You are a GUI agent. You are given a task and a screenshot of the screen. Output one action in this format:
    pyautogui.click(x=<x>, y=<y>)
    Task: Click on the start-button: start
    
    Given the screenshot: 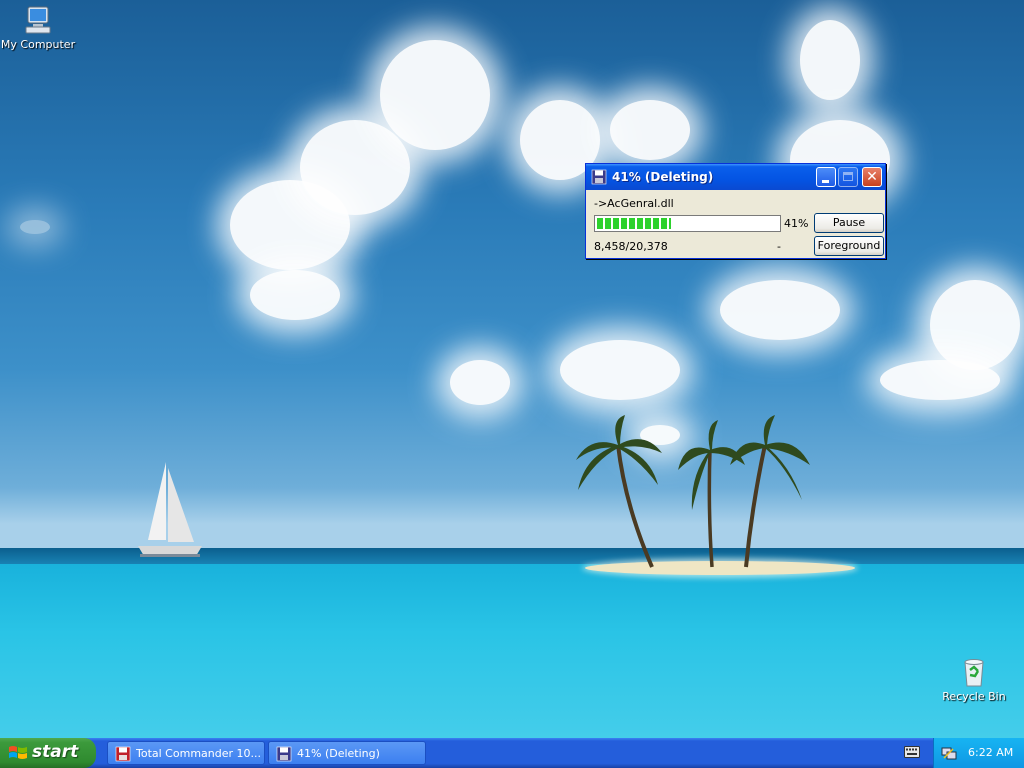 What is the action you would take?
    pyautogui.click(x=48, y=753)
    